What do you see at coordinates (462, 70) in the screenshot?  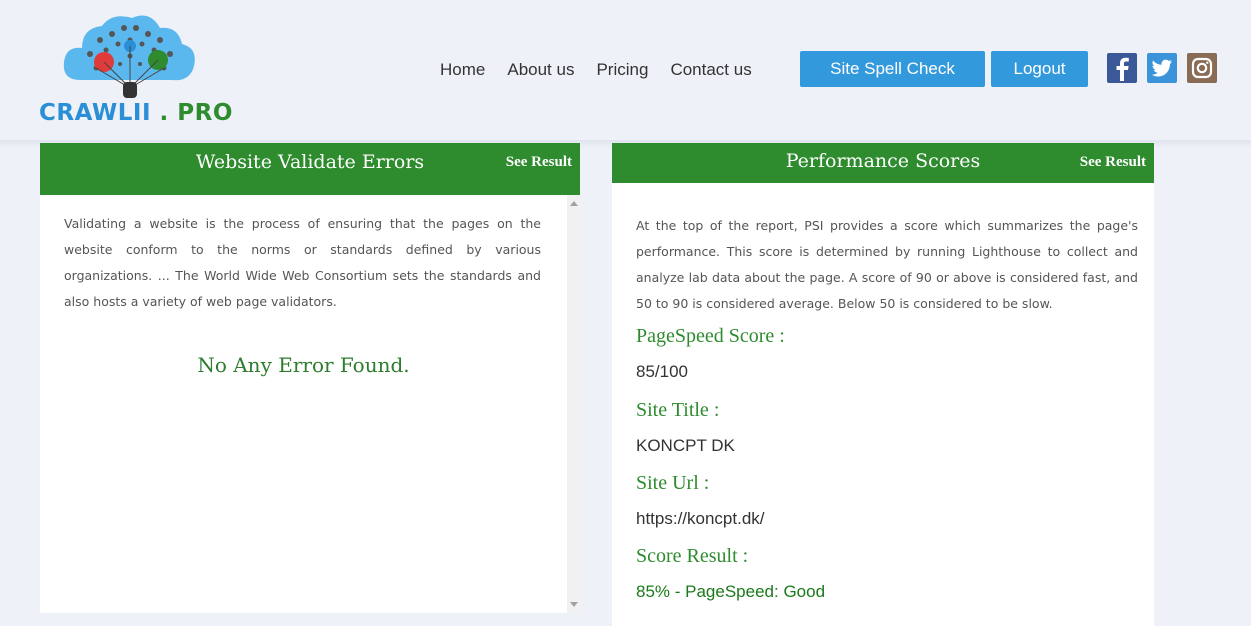 I see `nav-home: Home` at bounding box center [462, 70].